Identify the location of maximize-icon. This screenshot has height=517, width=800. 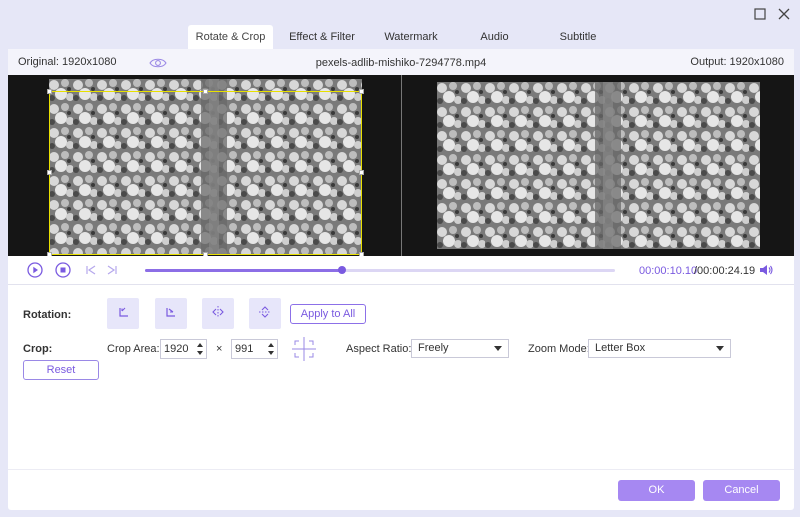
(760, 14).